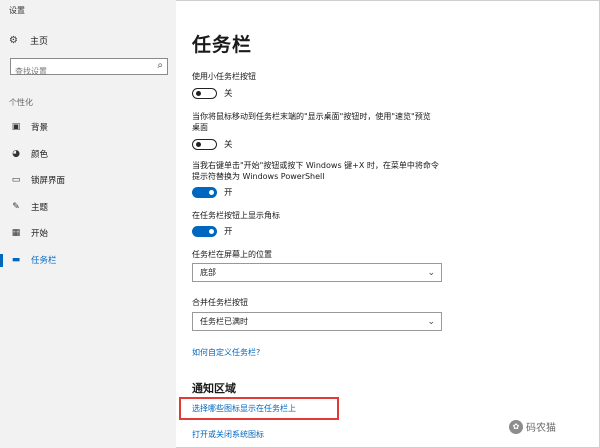 This screenshot has width=600, height=448. I want to click on sidebar-item-label: 任务栏, so click(44, 260).